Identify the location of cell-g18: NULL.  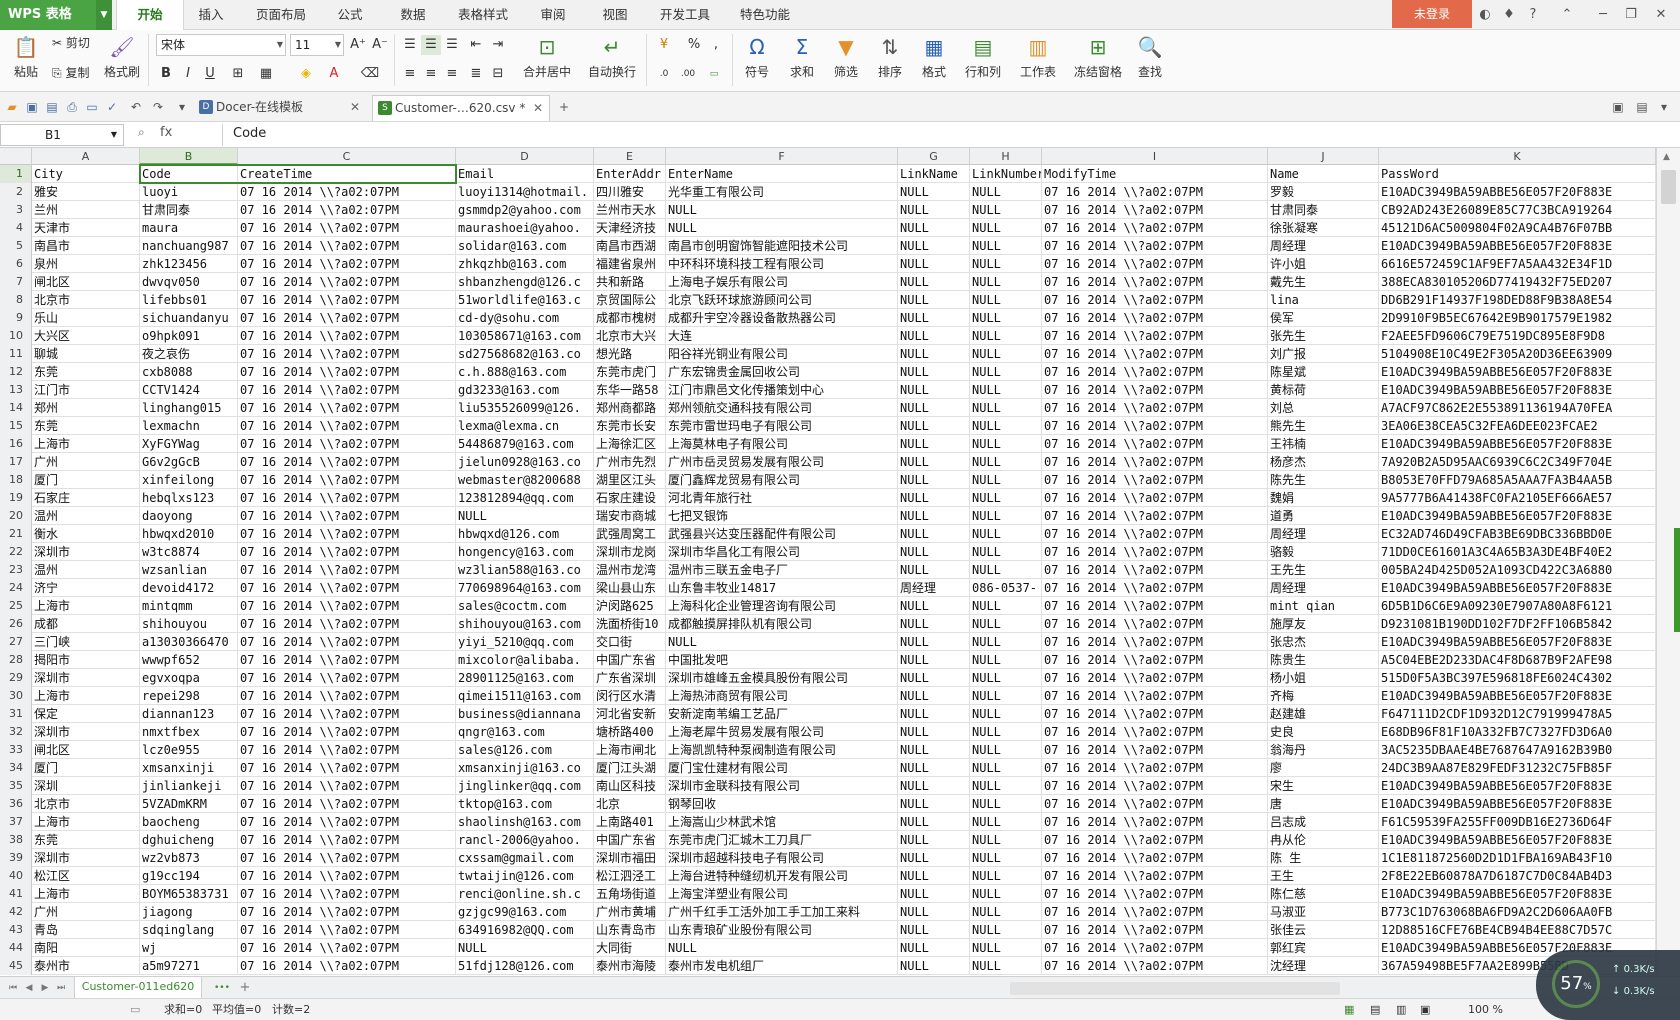
(934, 480).